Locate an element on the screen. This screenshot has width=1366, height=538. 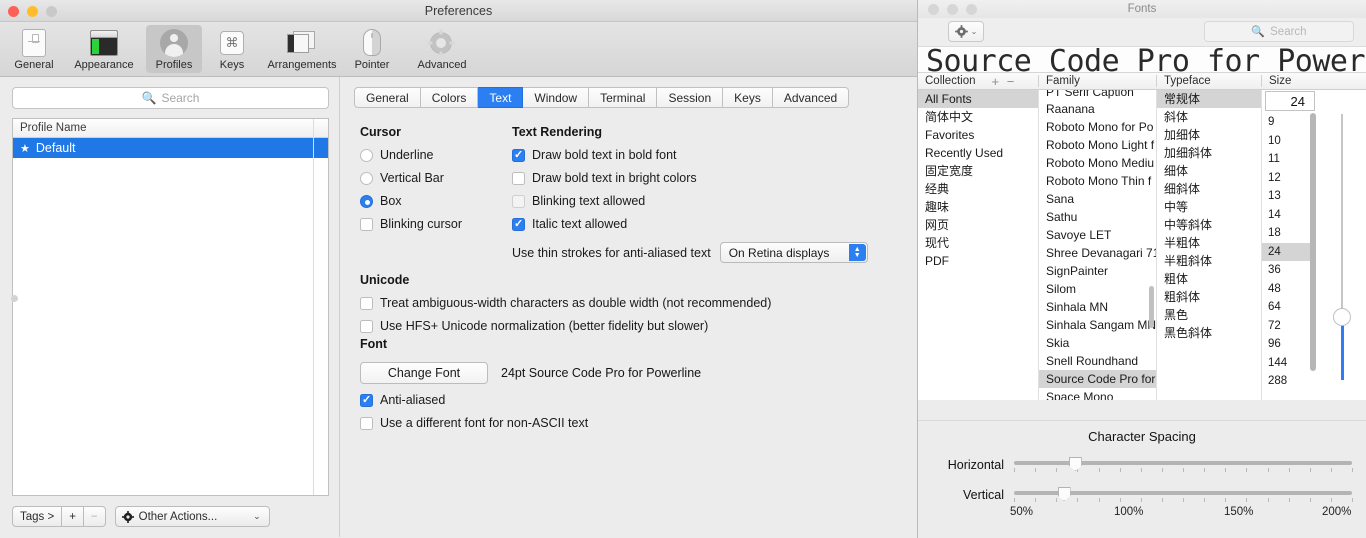
tab-colors: Colors is located at coordinates (449, 97).